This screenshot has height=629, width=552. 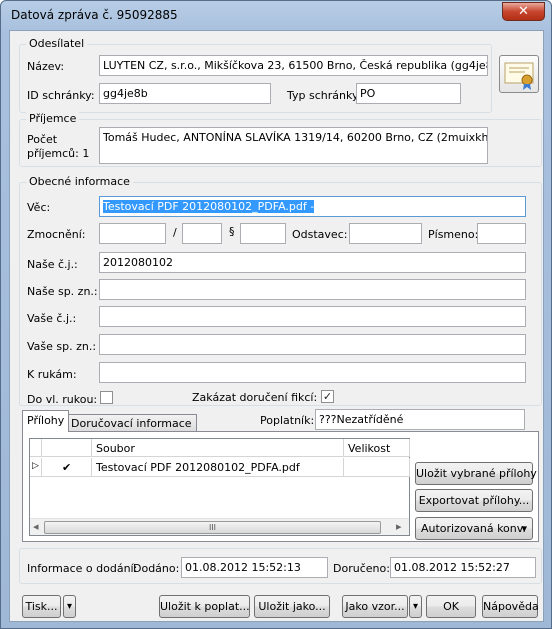 What do you see at coordinates (175, 232) in the screenshot?
I see `authorization-slash: /` at bounding box center [175, 232].